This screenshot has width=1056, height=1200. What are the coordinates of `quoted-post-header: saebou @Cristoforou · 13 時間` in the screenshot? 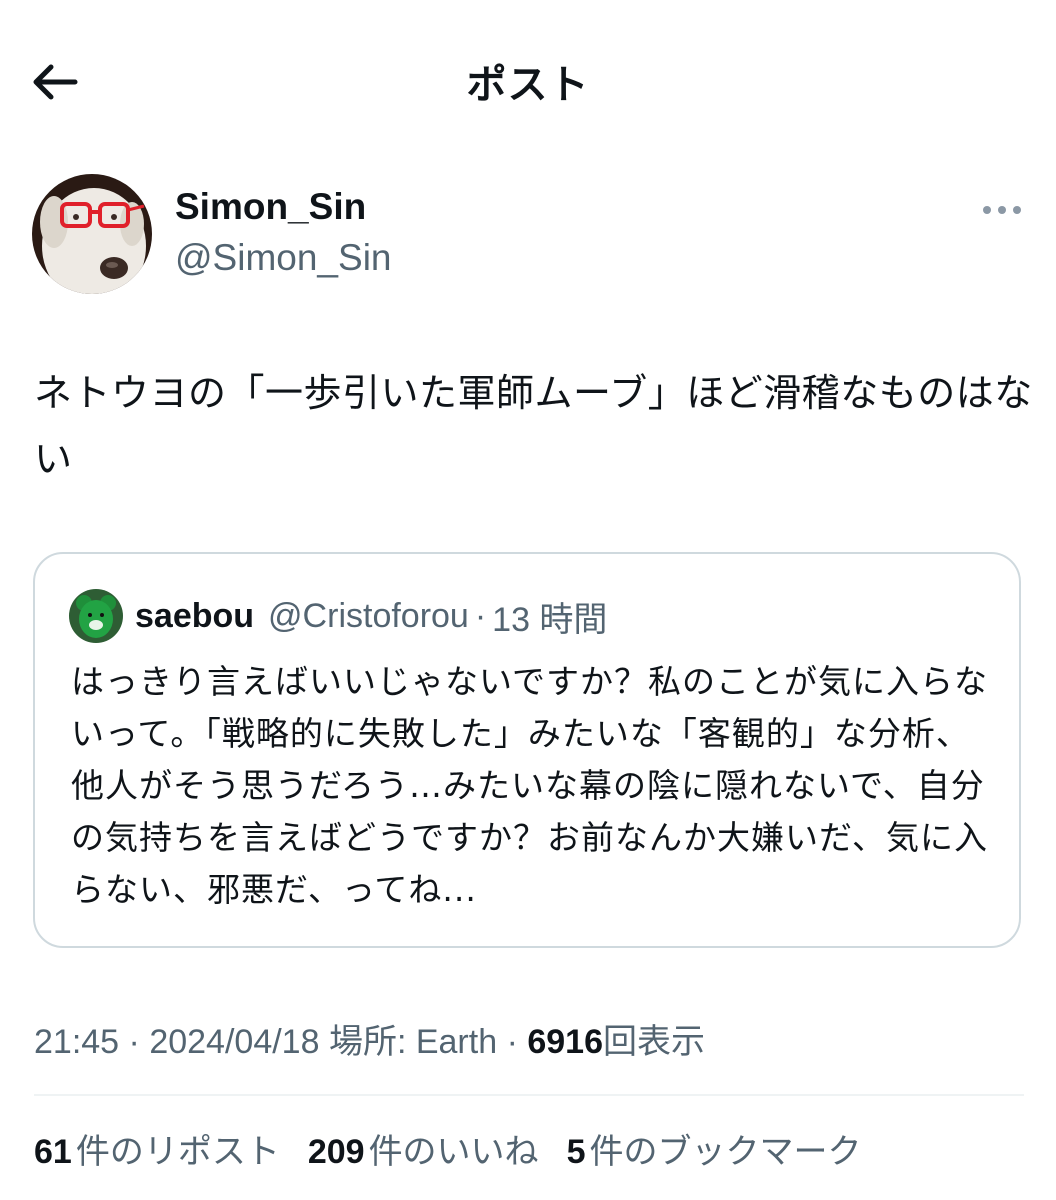 It's located at (338, 616).